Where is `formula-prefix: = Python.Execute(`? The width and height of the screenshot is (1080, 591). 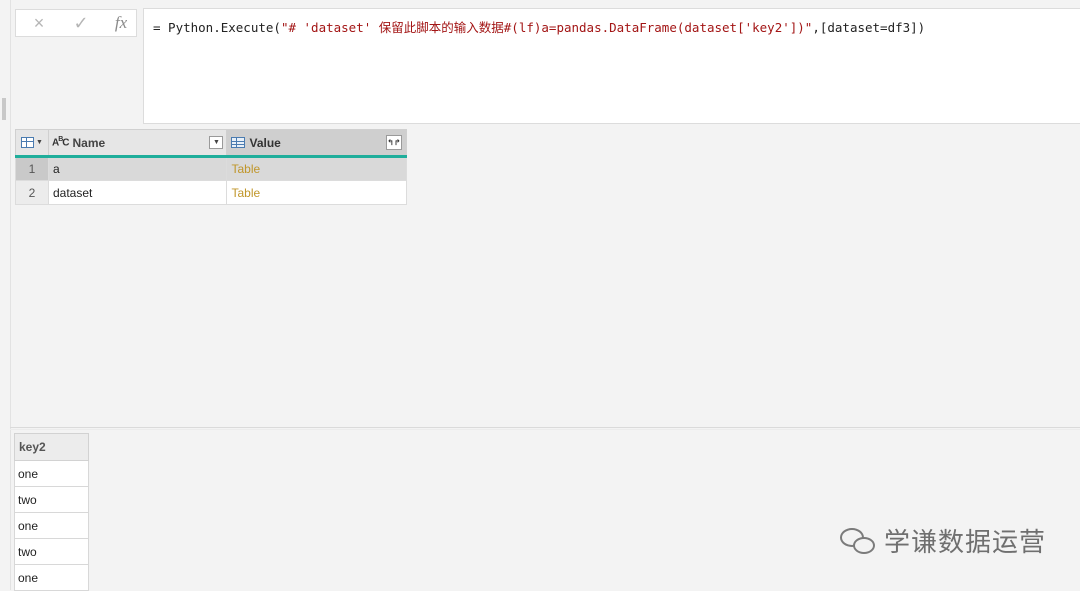 formula-prefix: = Python.Execute( is located at coordinates (217, 27).